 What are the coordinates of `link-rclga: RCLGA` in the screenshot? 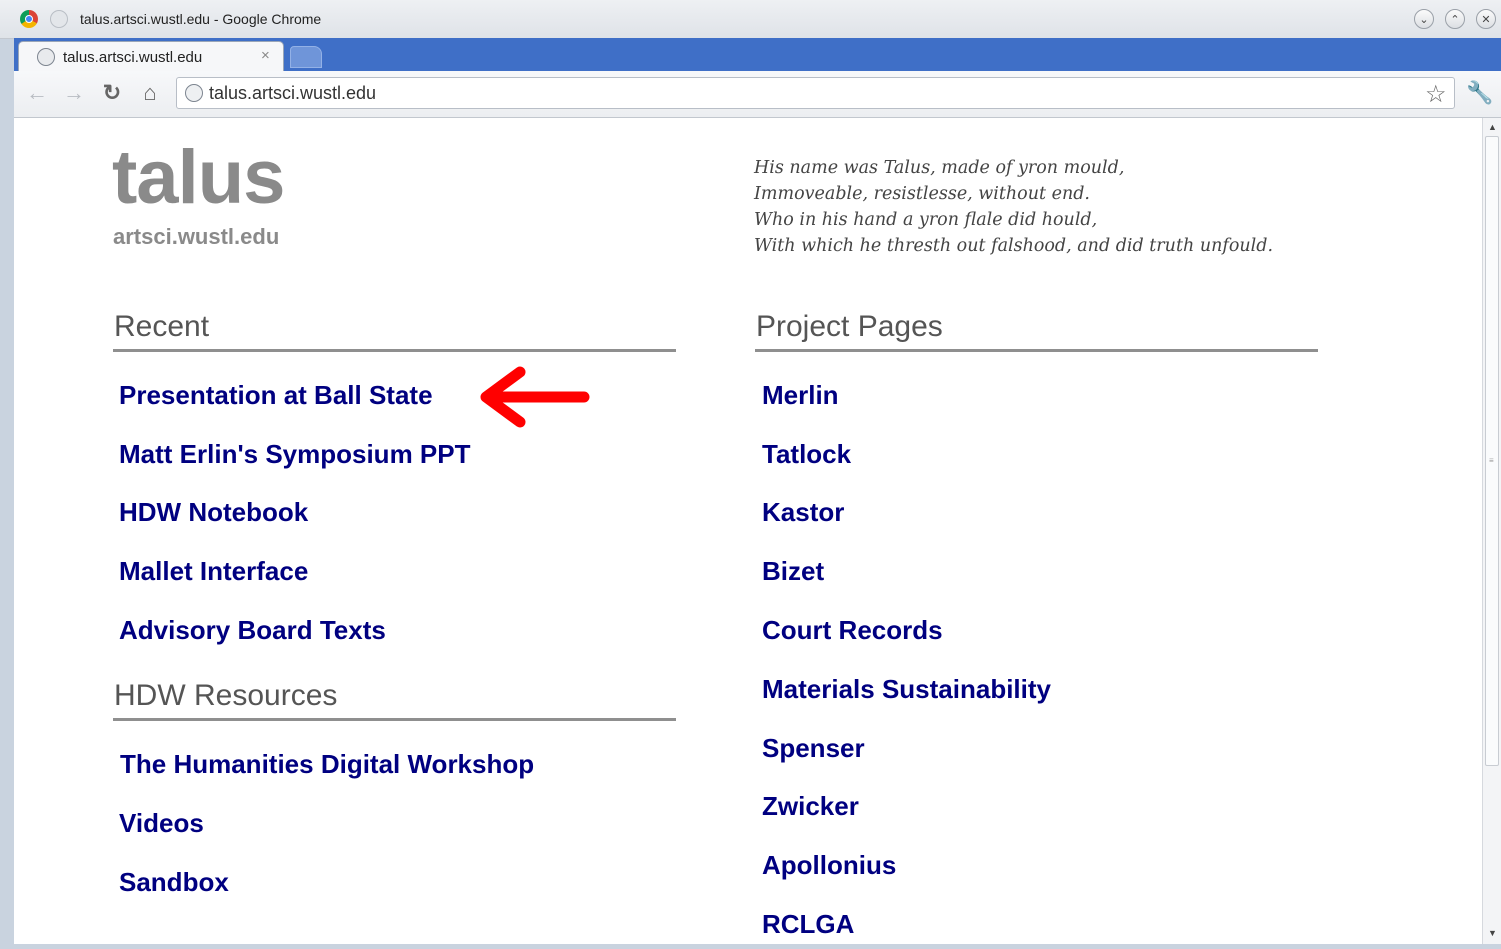 It's located at (808, 924).